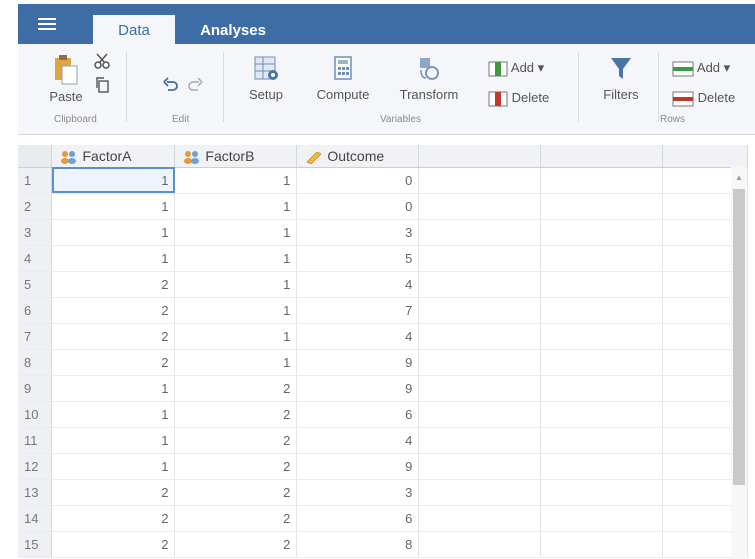 The height and width of the screenshot is (559, 755). Describe the element at coordinates (429, 78) in the screenshot. I see `transform-button: Transform` at that location.